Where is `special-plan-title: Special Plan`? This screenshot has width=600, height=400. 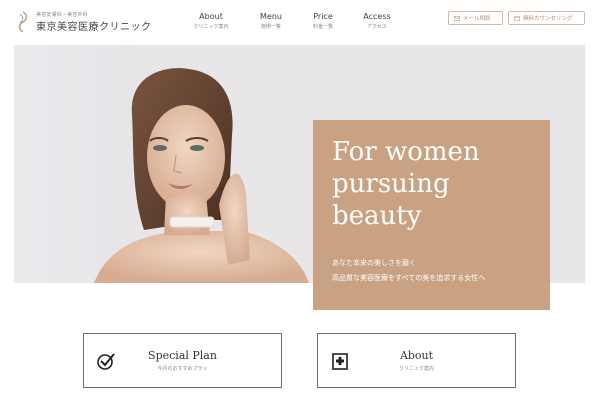
special-plan-title: Special Plan is located at coordinates (182, 355).